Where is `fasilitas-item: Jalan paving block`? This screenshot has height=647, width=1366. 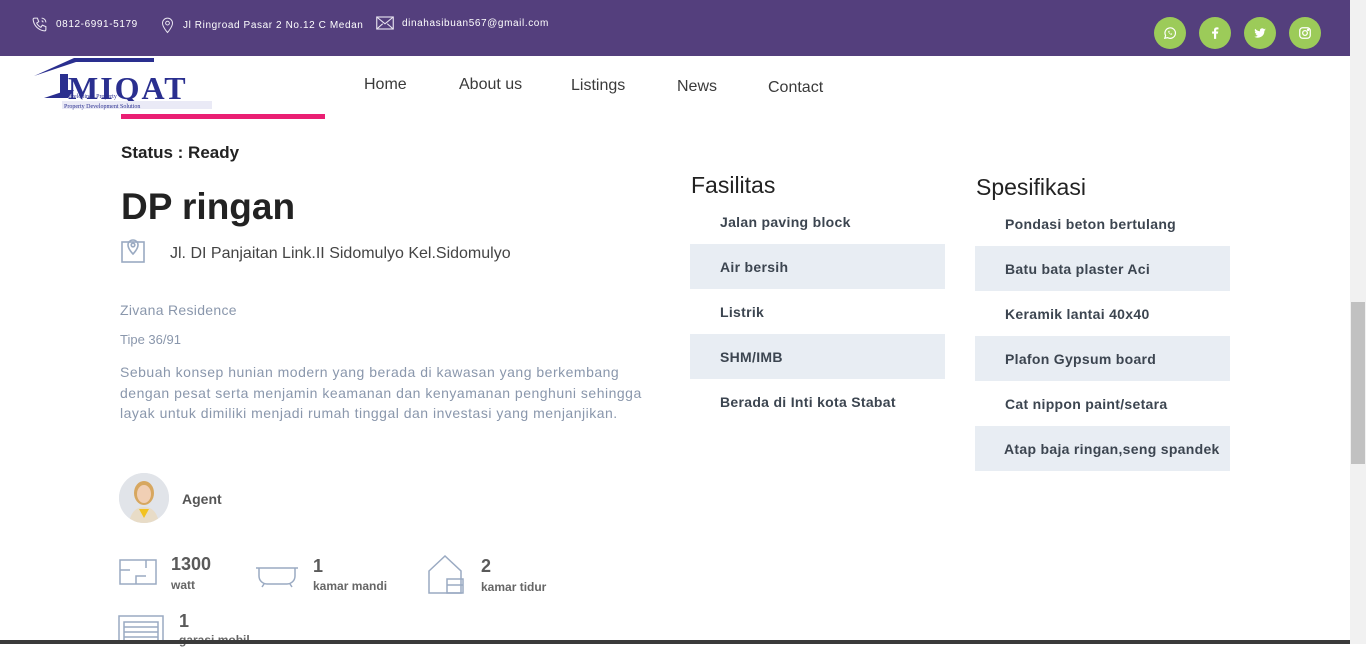 fasilitas-item: Jalan paving block is located at coordinates (785, 221).